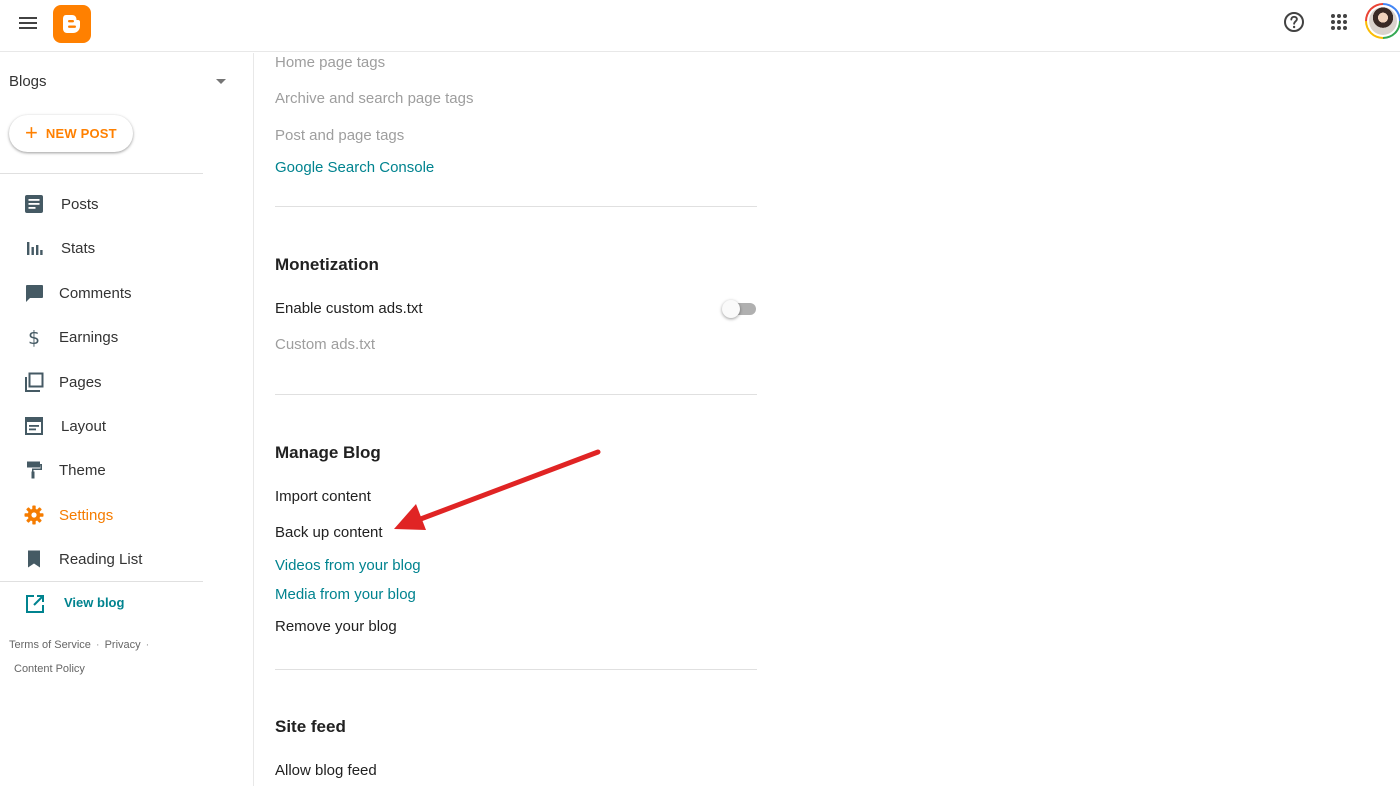  Describe the element at coordinates (101, 559) in the screenshot. I see `sidebar-item-label: Reading List` at that location.